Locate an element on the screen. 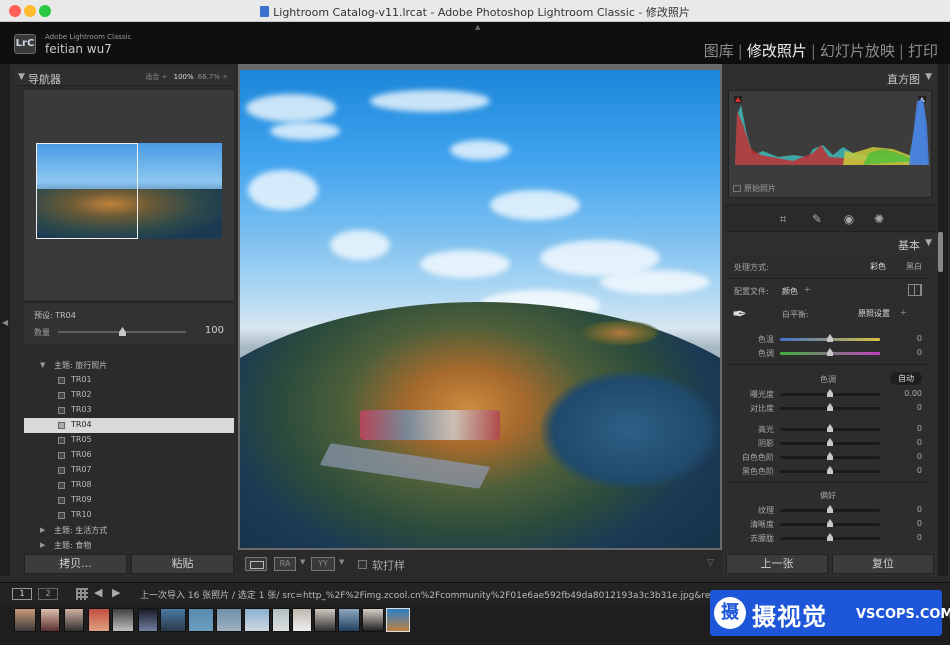 This screenshot has width=950, height=645. preset-item: TR09 is located at coordinates (129, 500).